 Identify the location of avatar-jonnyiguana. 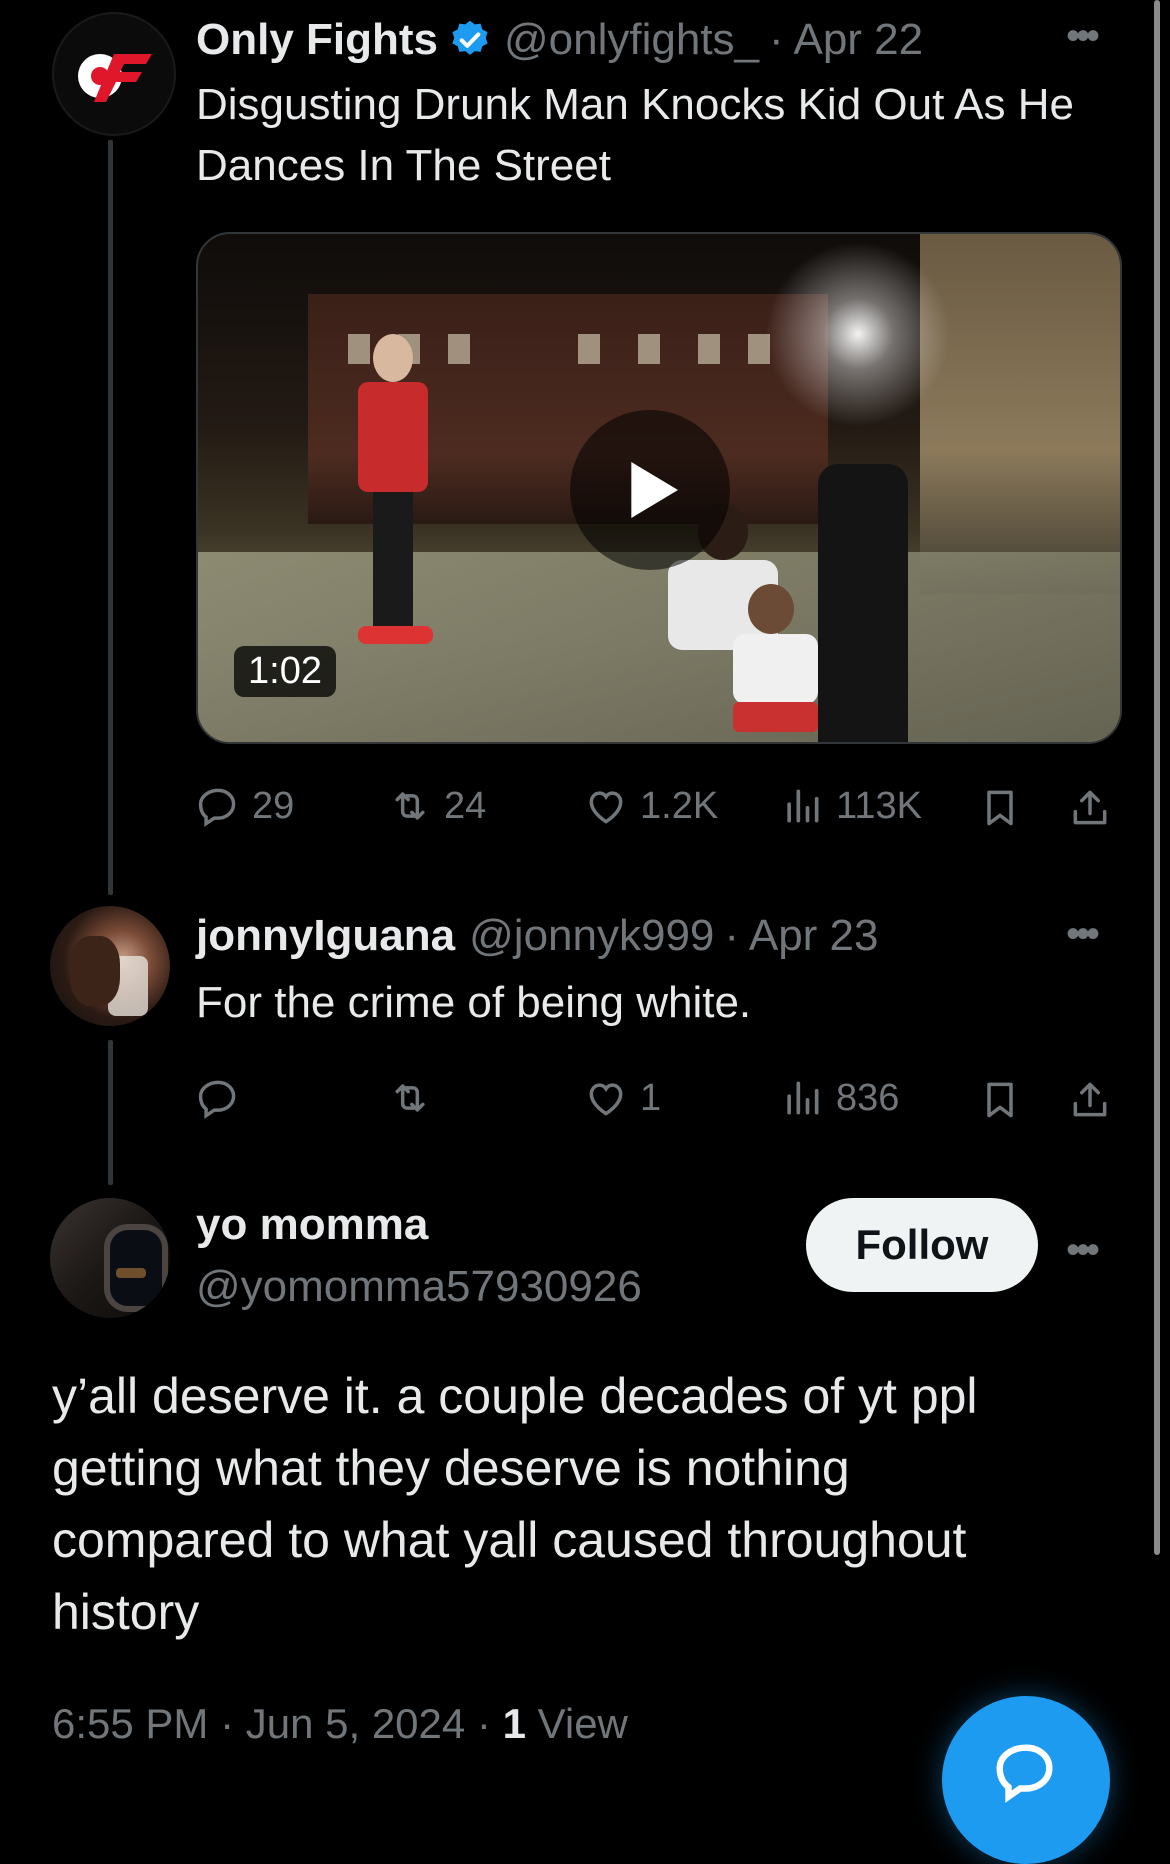
(110, 966).